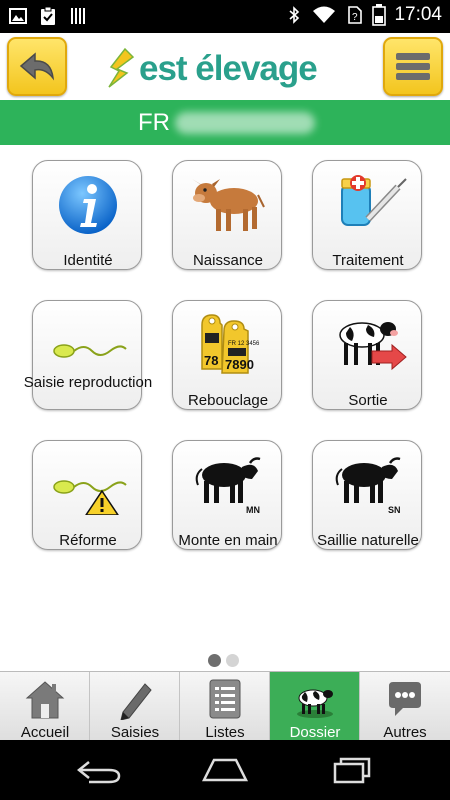 This screenshot has height=800, width=450. I want to click on tag-number: 78, so click(211, 360).